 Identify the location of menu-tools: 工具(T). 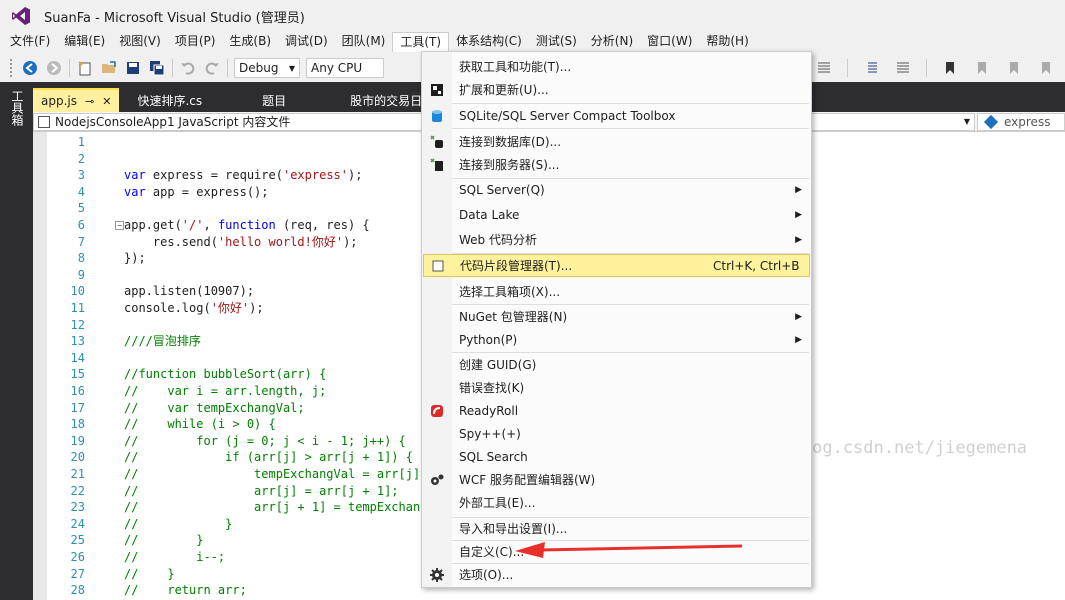
(421, 42).